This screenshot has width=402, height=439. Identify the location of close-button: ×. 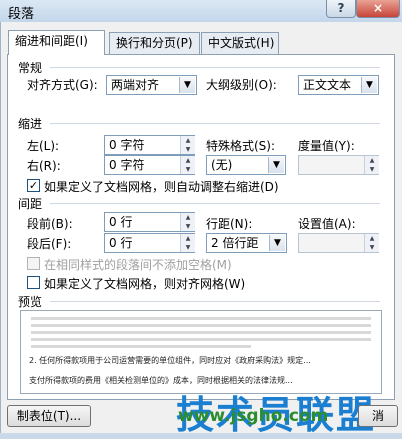
(378, 9).